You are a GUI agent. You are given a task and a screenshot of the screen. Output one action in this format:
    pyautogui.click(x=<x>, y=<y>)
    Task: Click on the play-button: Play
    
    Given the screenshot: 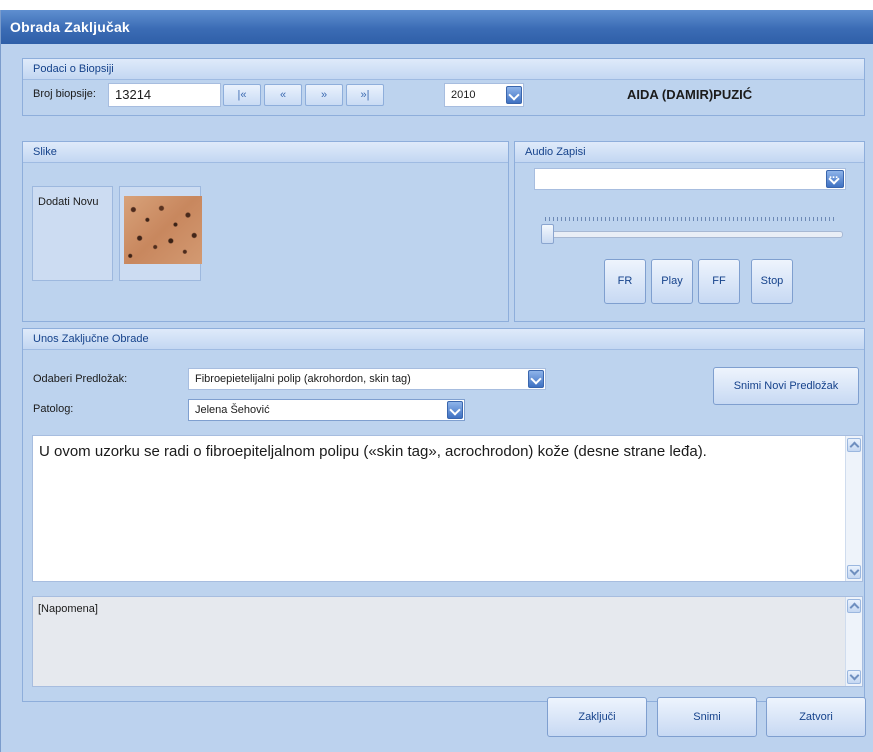 What is the action you would take?
    pyautogui.click(x=672, y=281)
    